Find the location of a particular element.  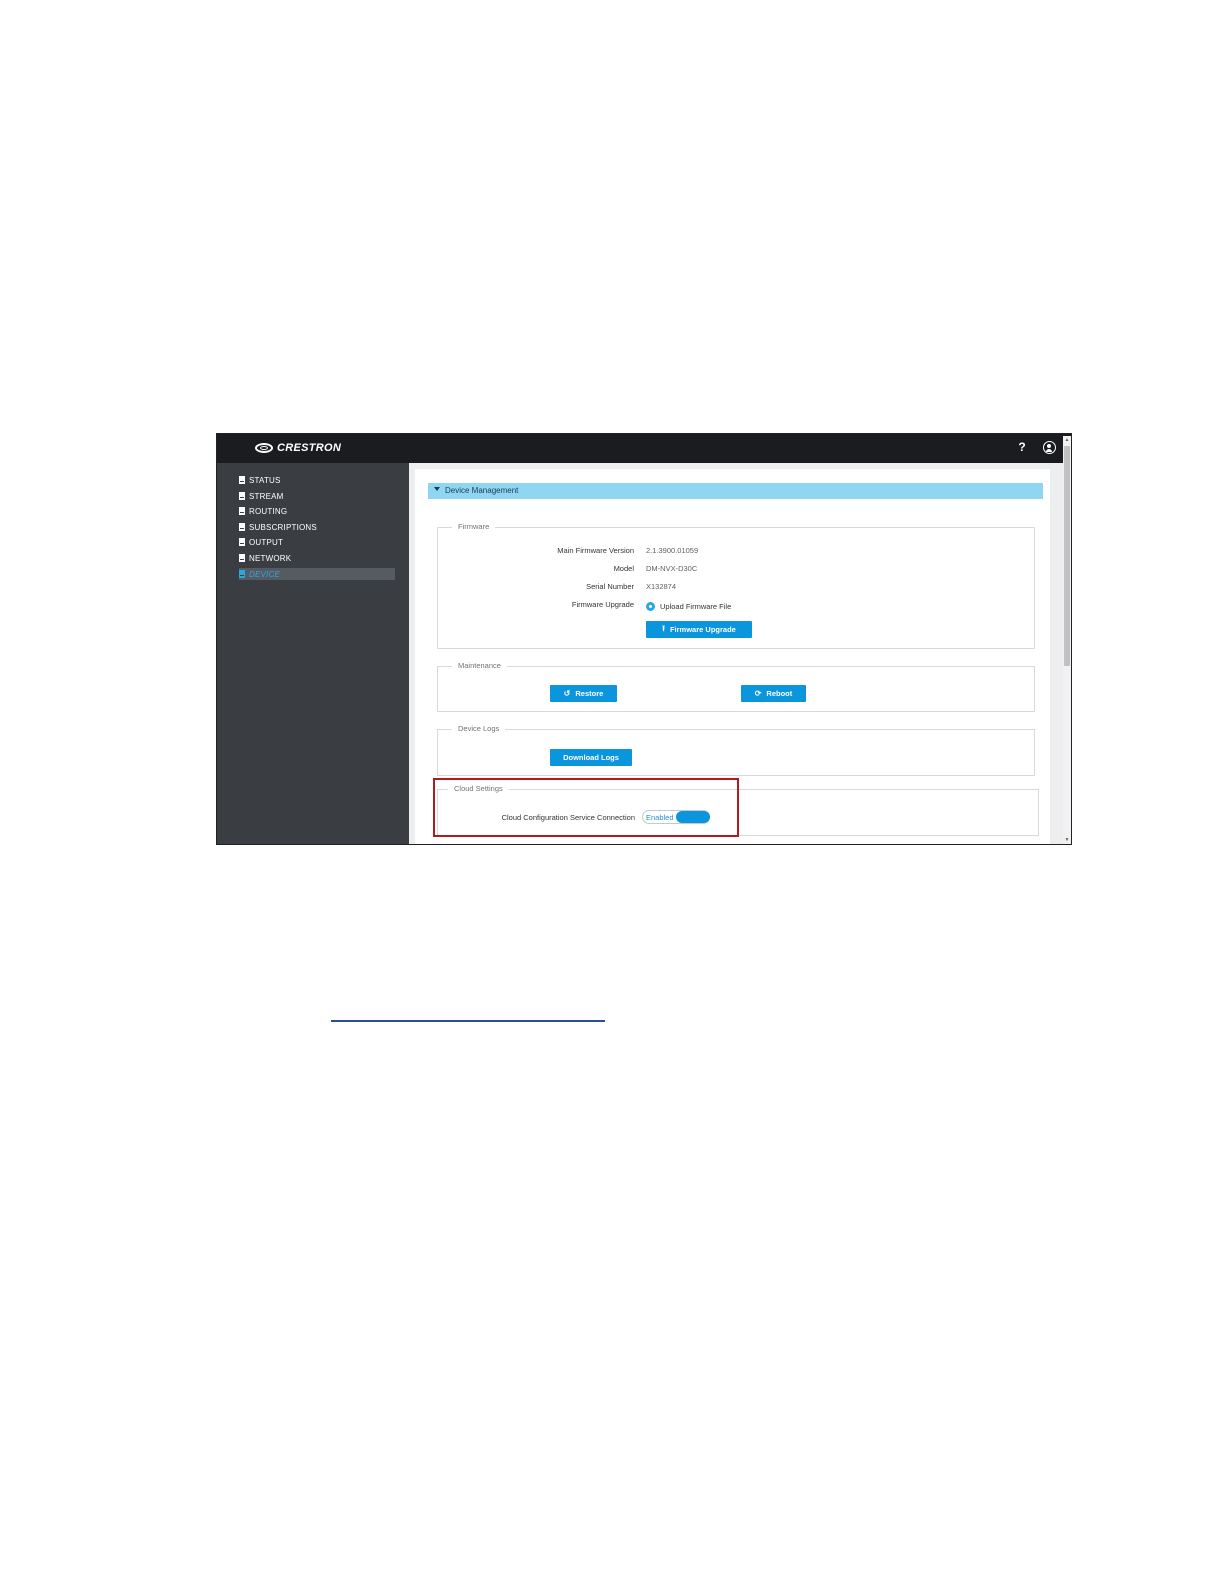

section-title: Device Management is located at coordinates (482, 490).